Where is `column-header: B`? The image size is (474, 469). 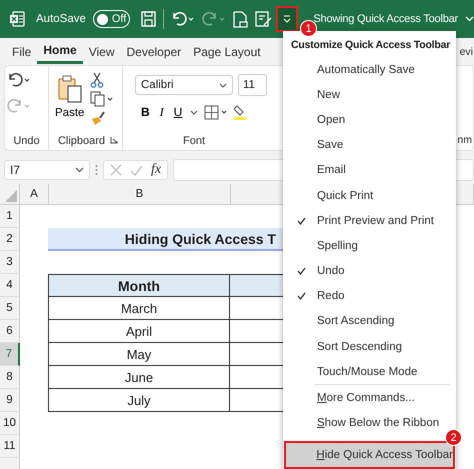
column-header: B is located at coordinates (140, 194).